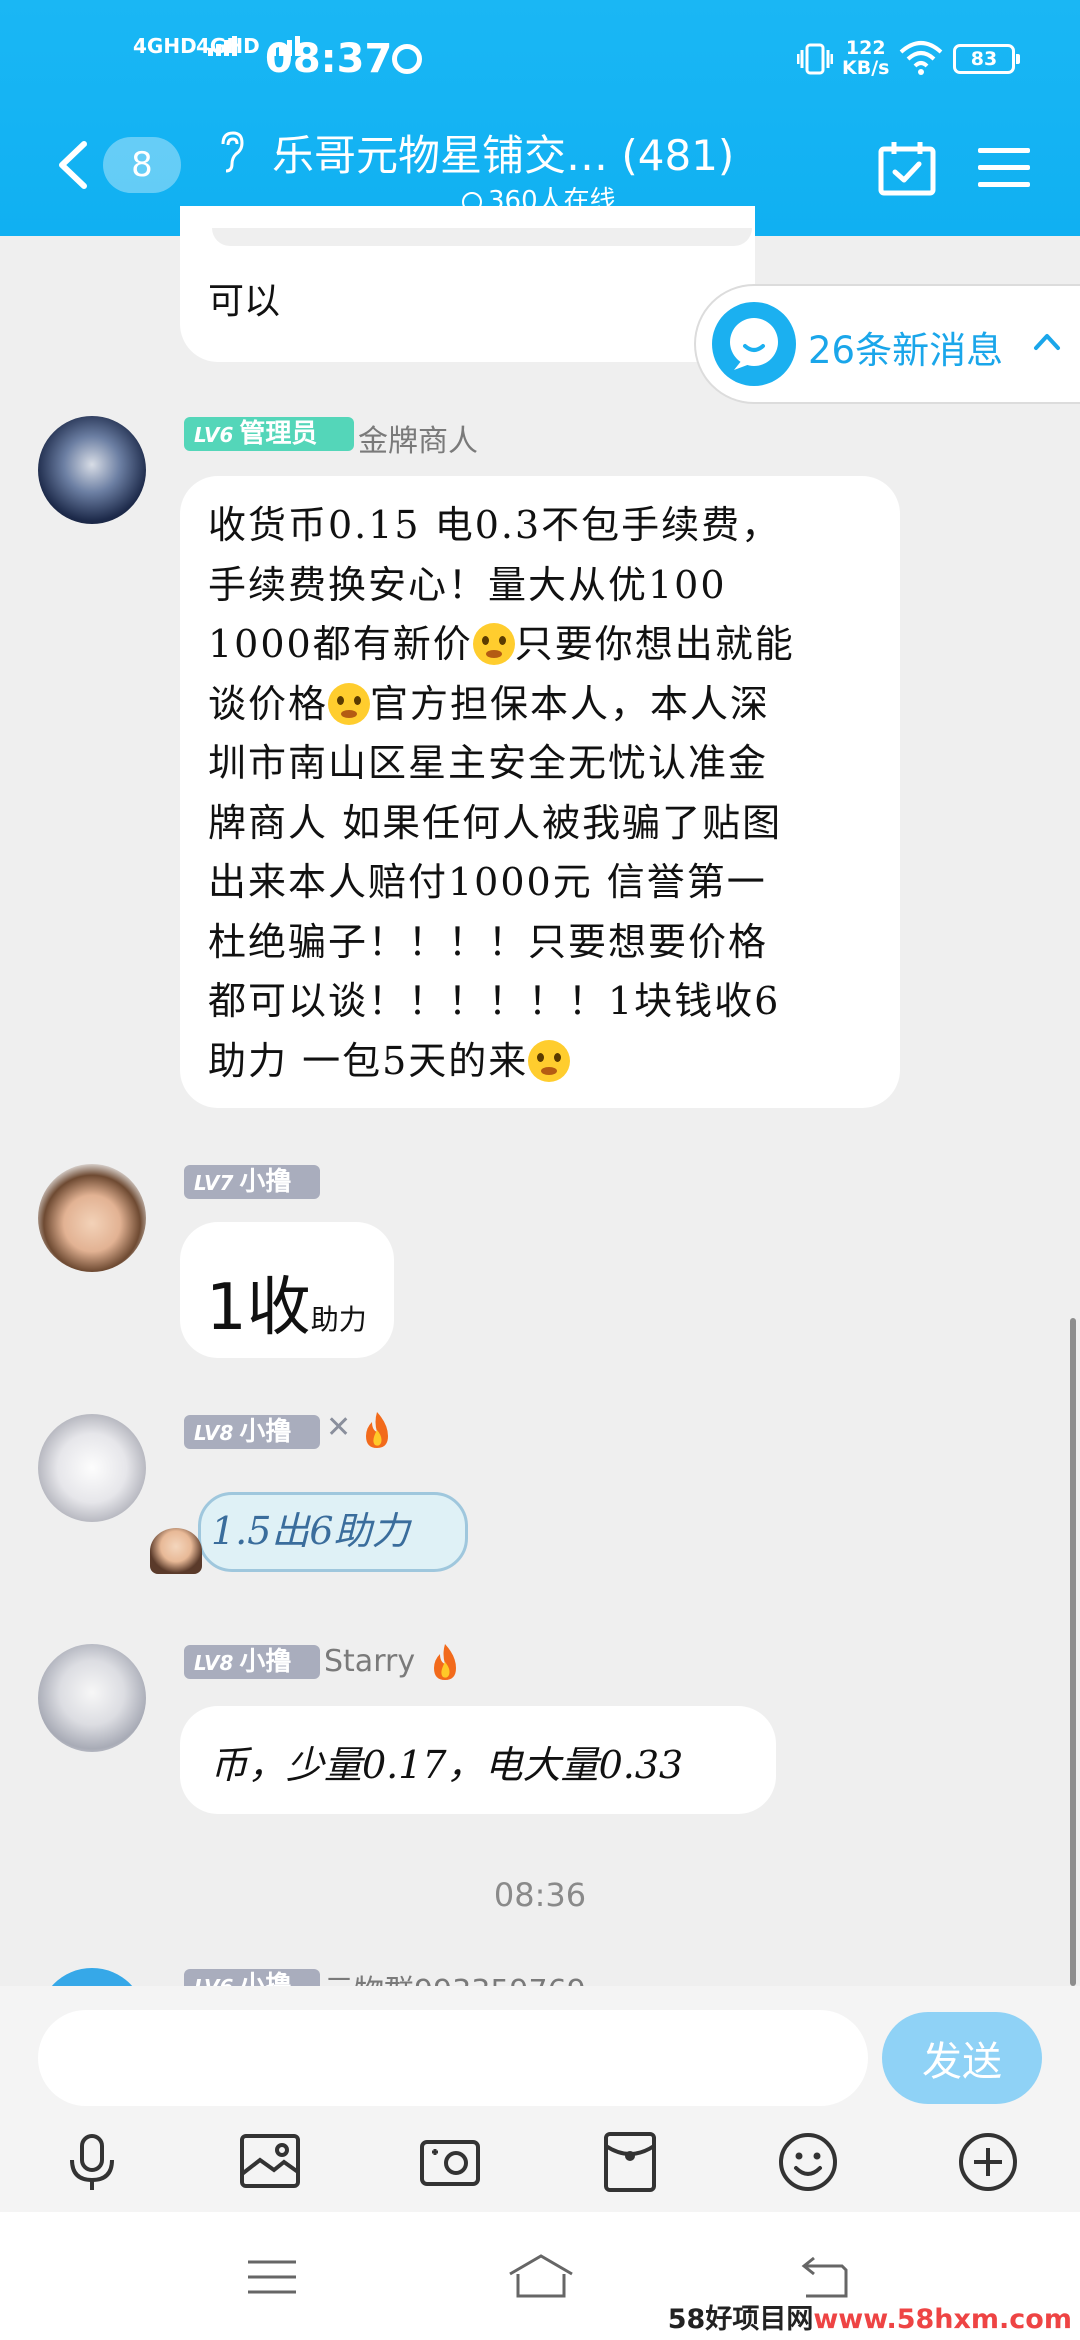 This screenshot has height=2340, width=1080. I want to click on message-bubble: 1收助力, so click(287, 1290).